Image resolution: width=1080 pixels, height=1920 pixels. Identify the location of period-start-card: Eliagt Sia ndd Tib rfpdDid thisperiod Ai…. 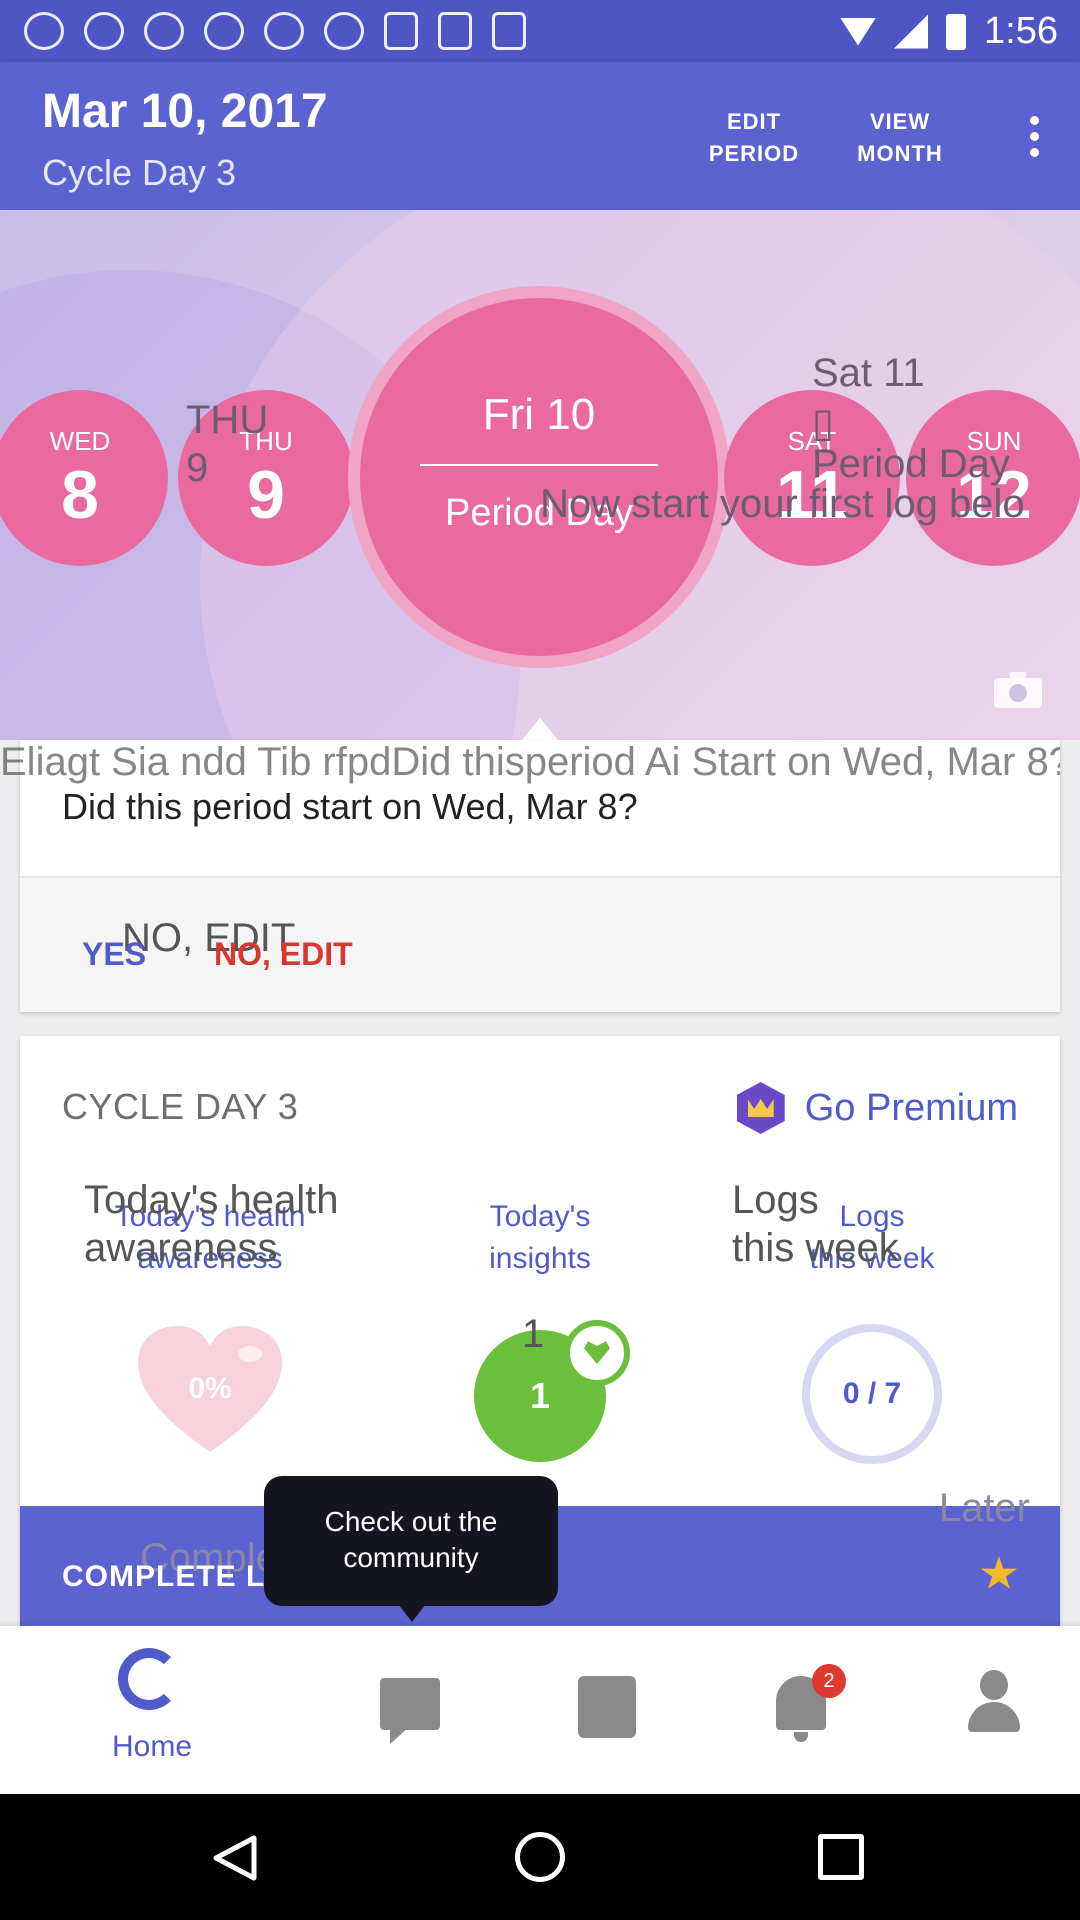
(530, 876).